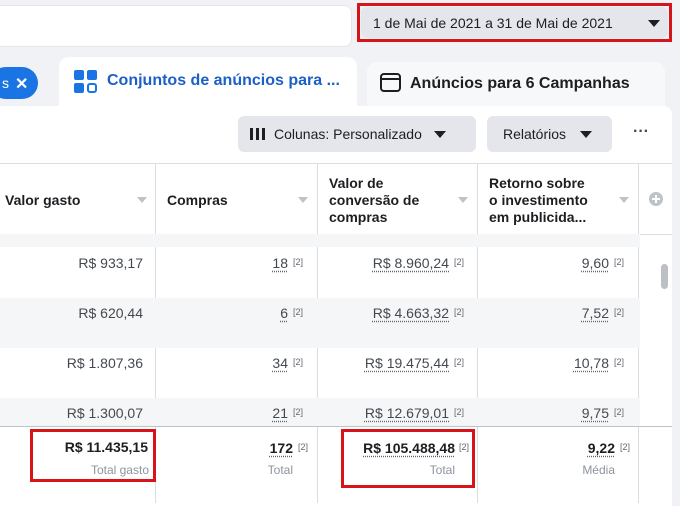 The height and width of the screenshot is (506, 680). Describe the element at coordinates (520, 83) in the screenshot. I see `tab-ads-label: Anúncios para 6 Campanhas` at that location.